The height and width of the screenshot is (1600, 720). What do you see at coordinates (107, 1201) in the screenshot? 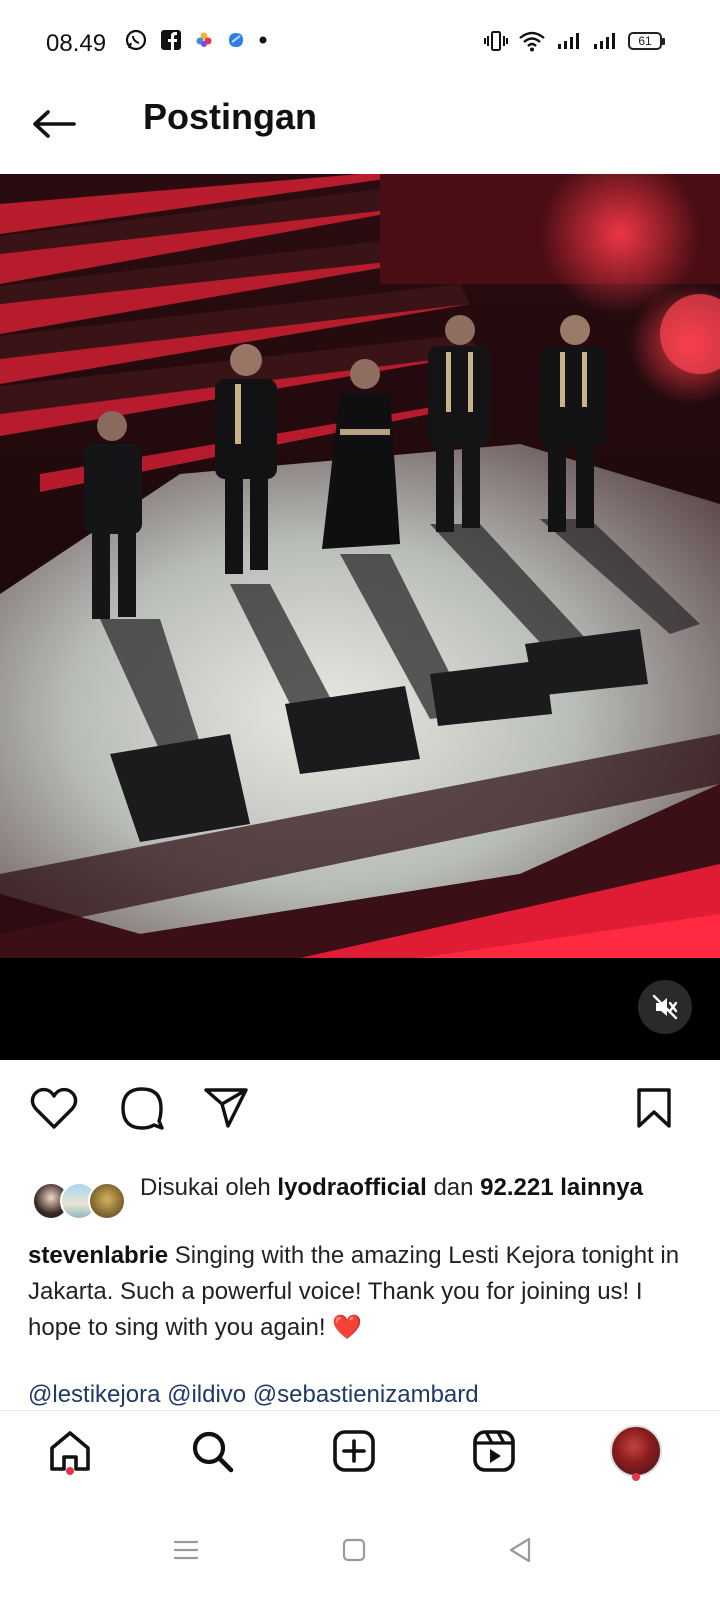
I see `avatar` at bounding box center [107, 1201].